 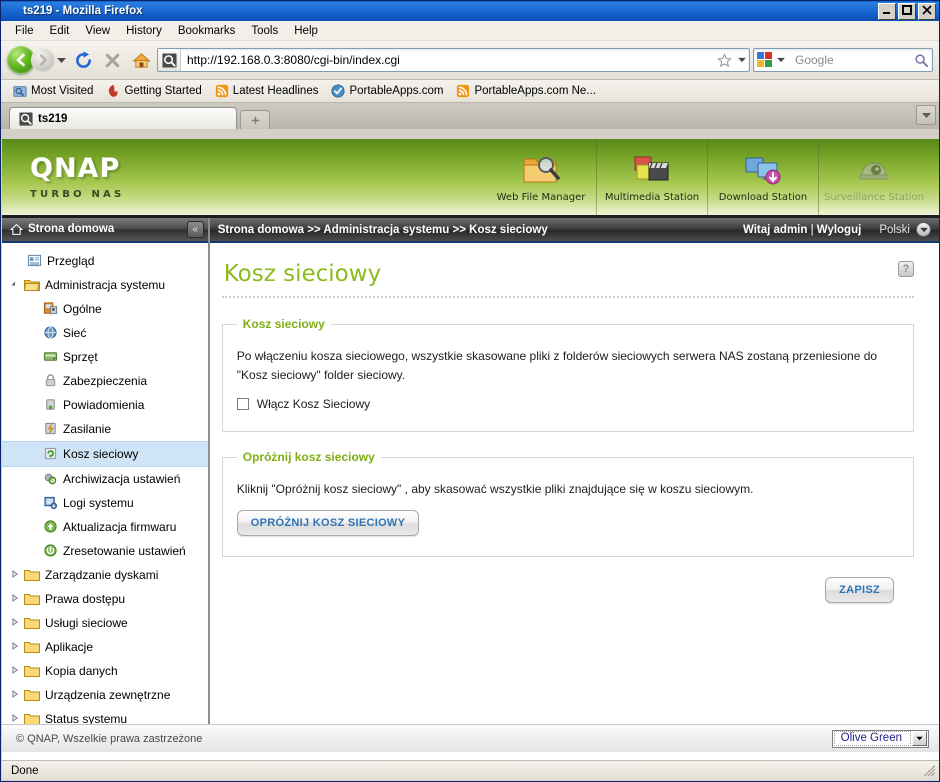 I want to click on theme-select: Olive Green, so click(x=880, y=738).